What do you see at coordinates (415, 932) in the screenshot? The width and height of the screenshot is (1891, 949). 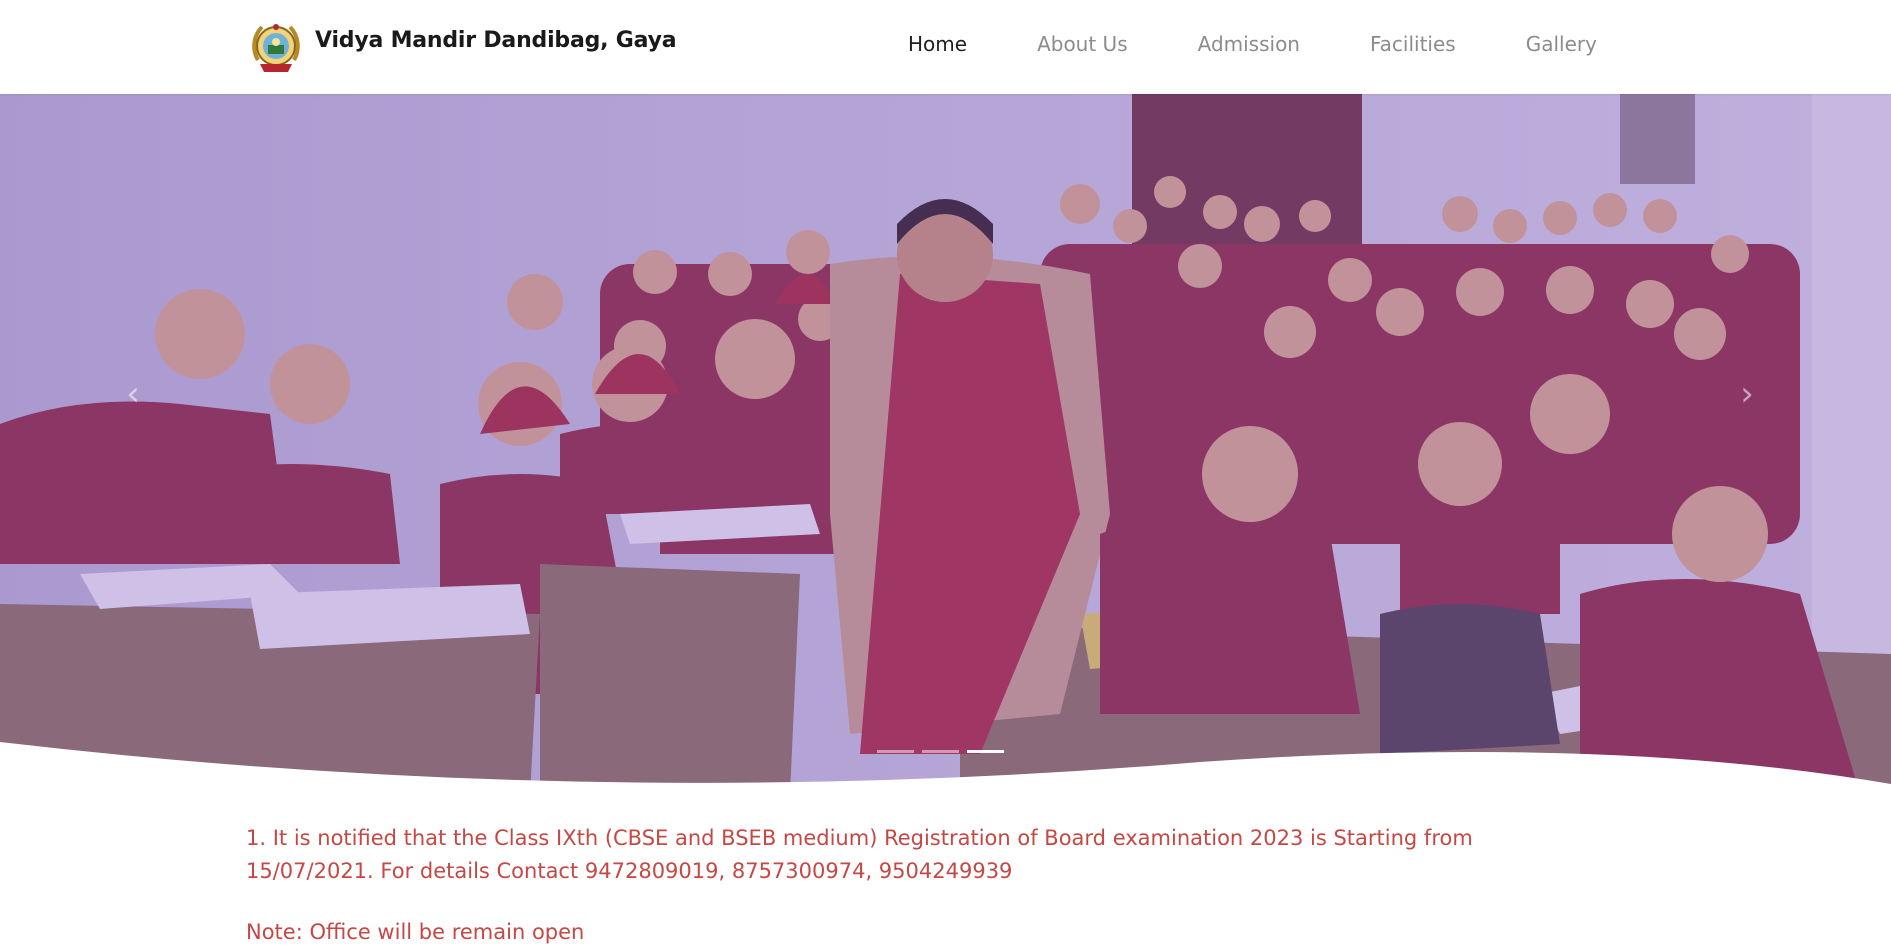 I see `notice-note: Note: Office will be remain open` at bounding box center [415, 932].